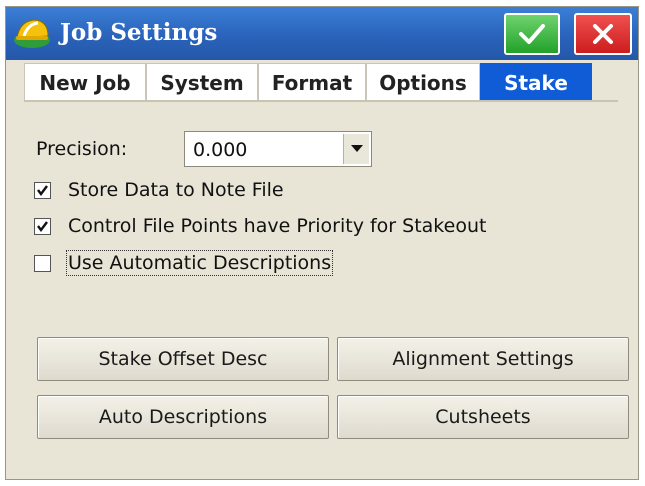  Describe the element at coordinates (82, 149) in the screenshot. I see `precision-label: Precision:` at that location.